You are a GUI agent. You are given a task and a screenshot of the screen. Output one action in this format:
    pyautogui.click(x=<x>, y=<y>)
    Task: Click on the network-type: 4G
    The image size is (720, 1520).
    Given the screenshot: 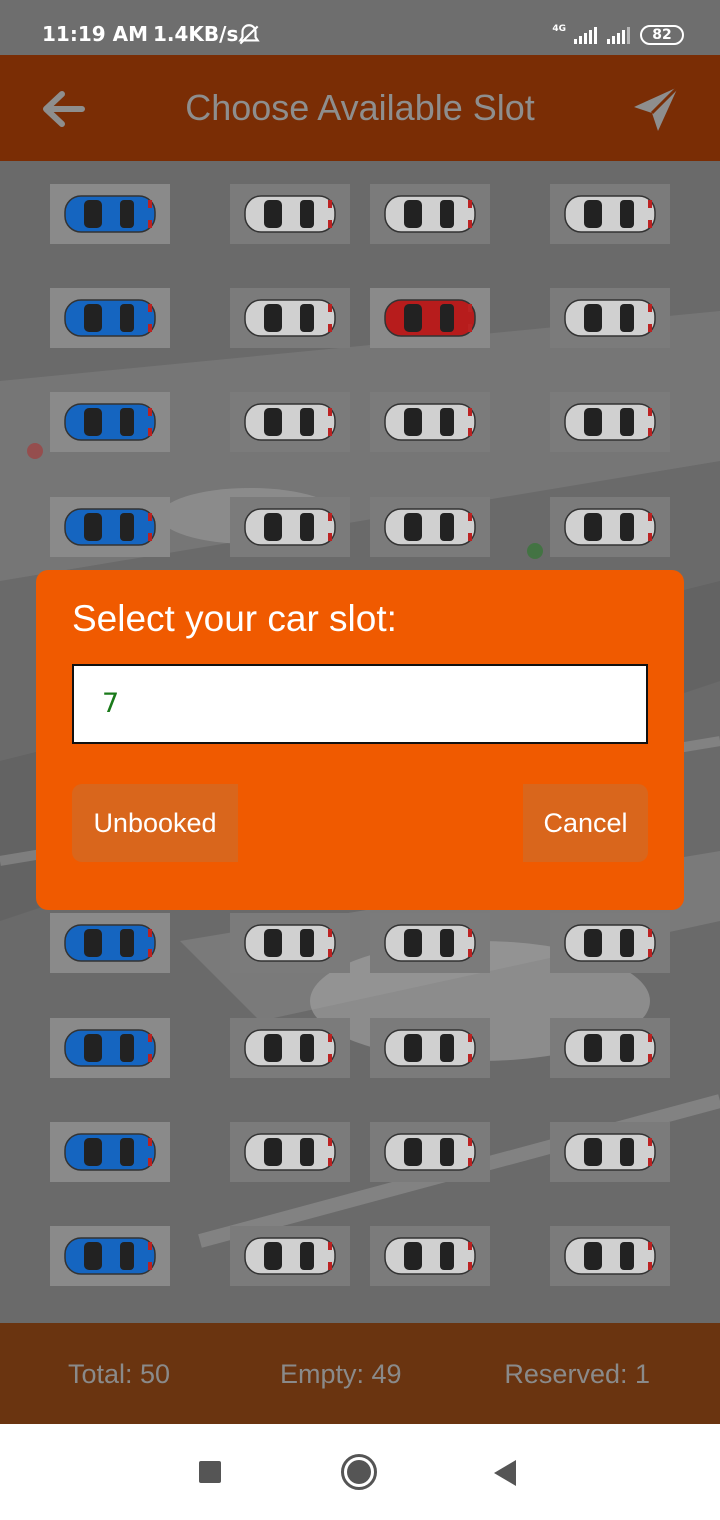 What is the action you would take?
    pyautogui.click(x=559, y=29)
    